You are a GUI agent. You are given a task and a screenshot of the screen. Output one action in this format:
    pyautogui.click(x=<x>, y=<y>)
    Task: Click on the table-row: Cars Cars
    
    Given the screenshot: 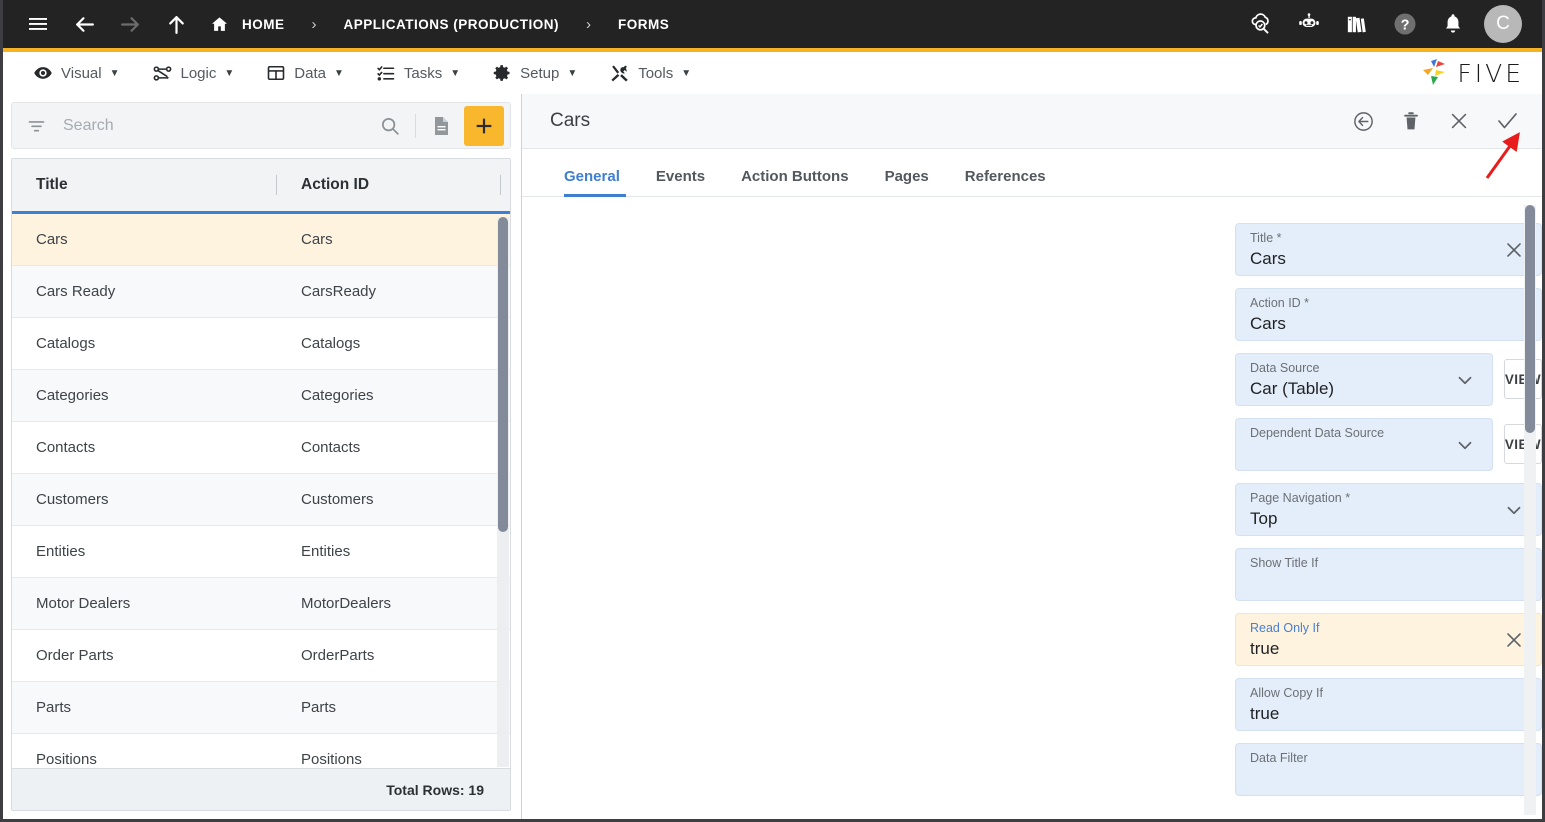 What is the action you would take?
    pyautogui.click(x=261, y=240)
    